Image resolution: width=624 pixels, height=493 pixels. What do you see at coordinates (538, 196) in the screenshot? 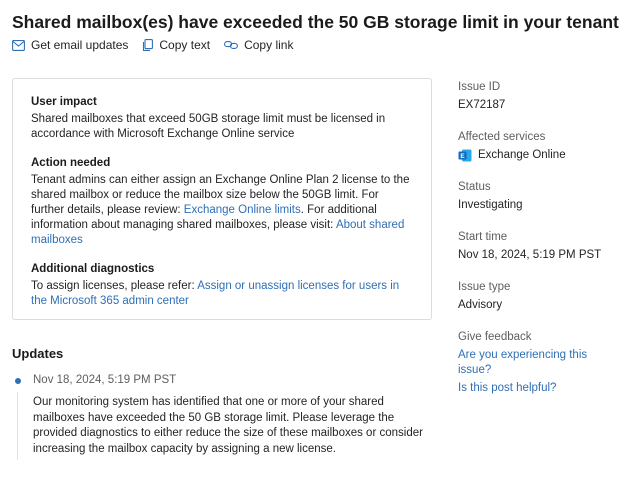
I see `status-field: Status Investigating` at bounding box center [538, 196].